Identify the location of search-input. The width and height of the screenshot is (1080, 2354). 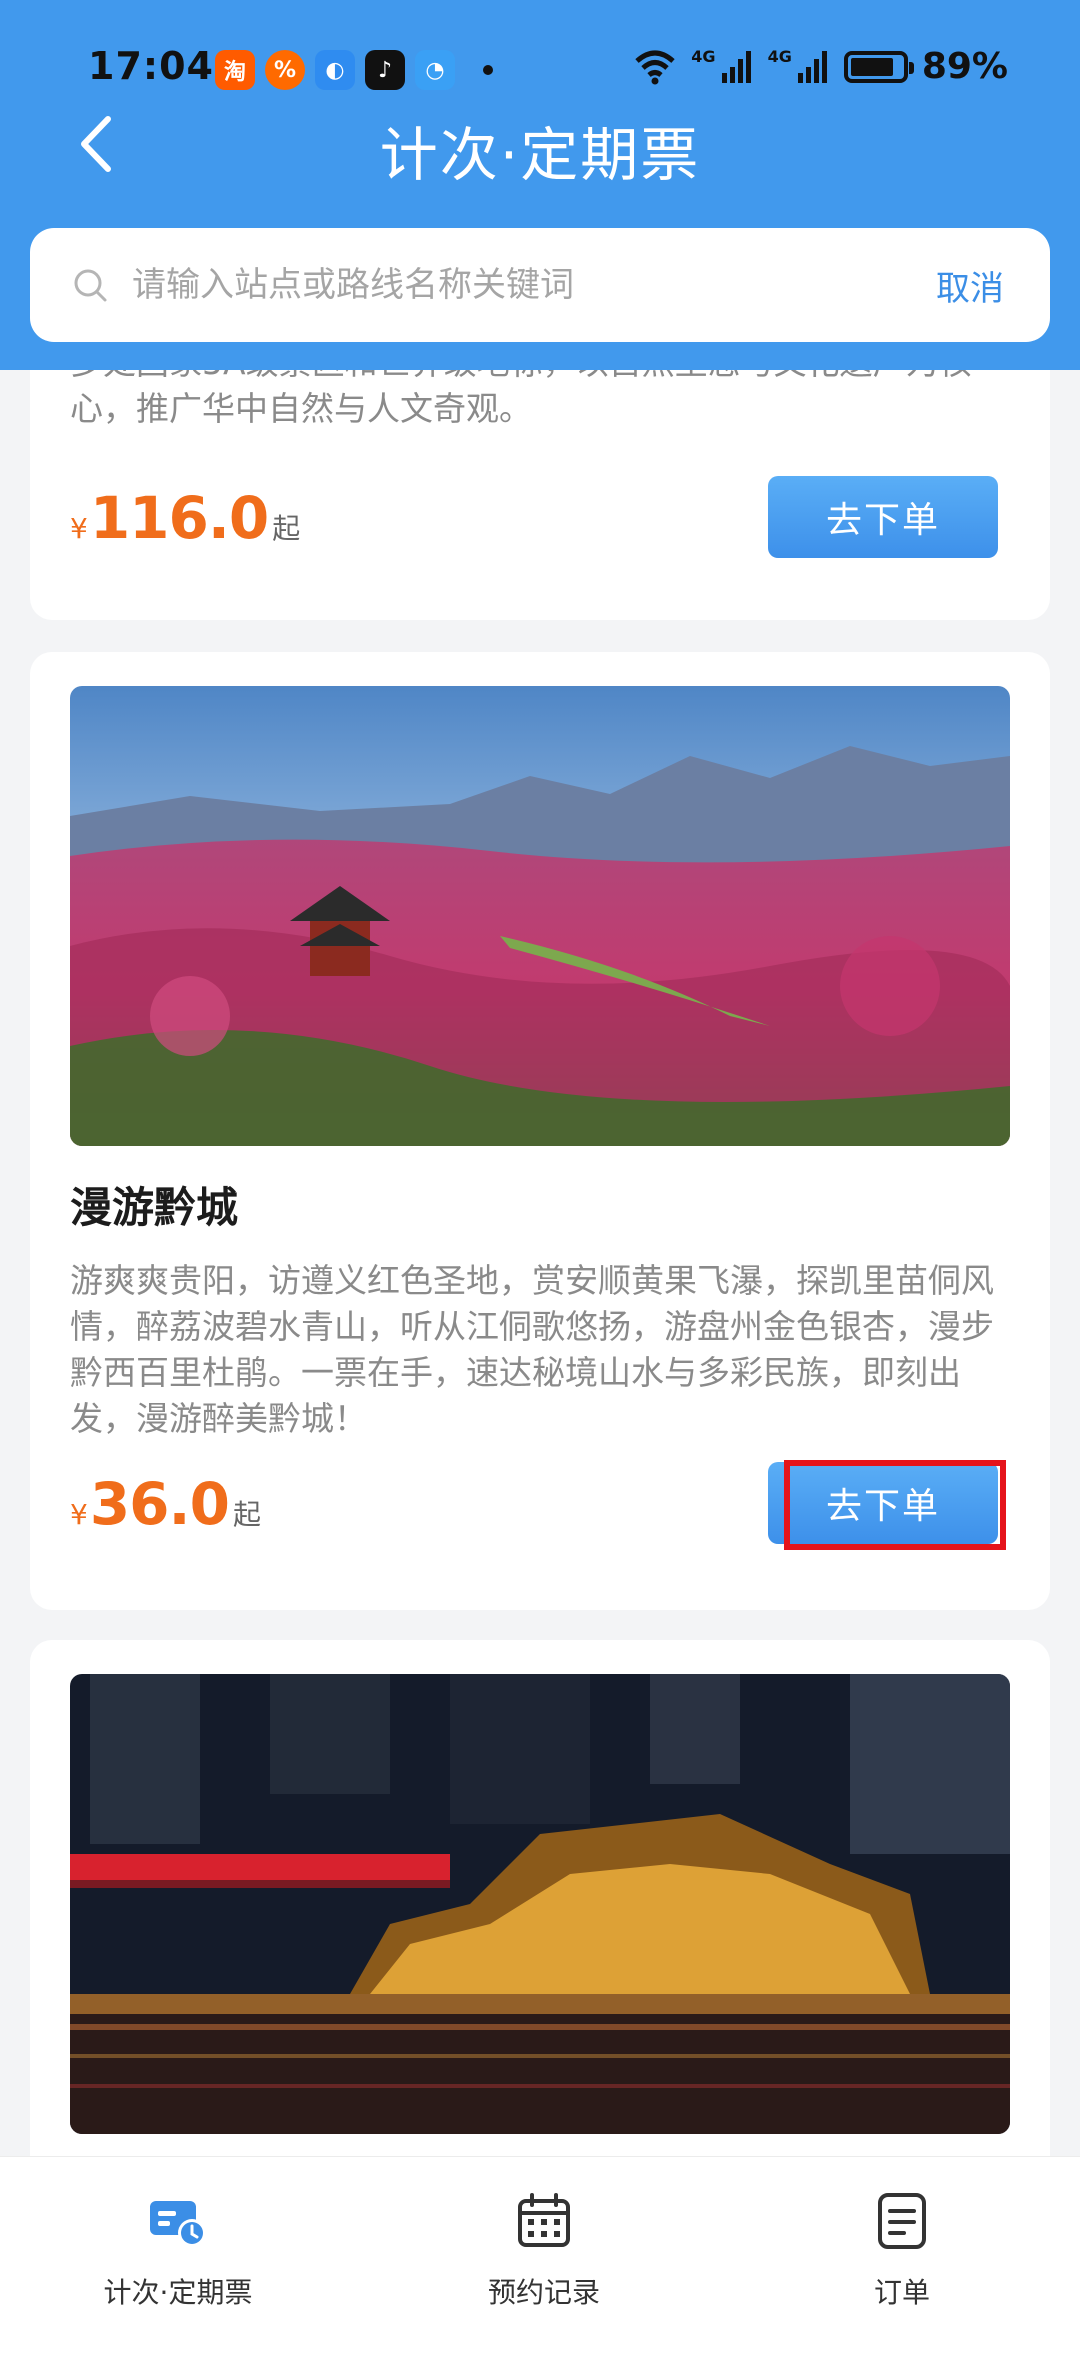
(534, 285).